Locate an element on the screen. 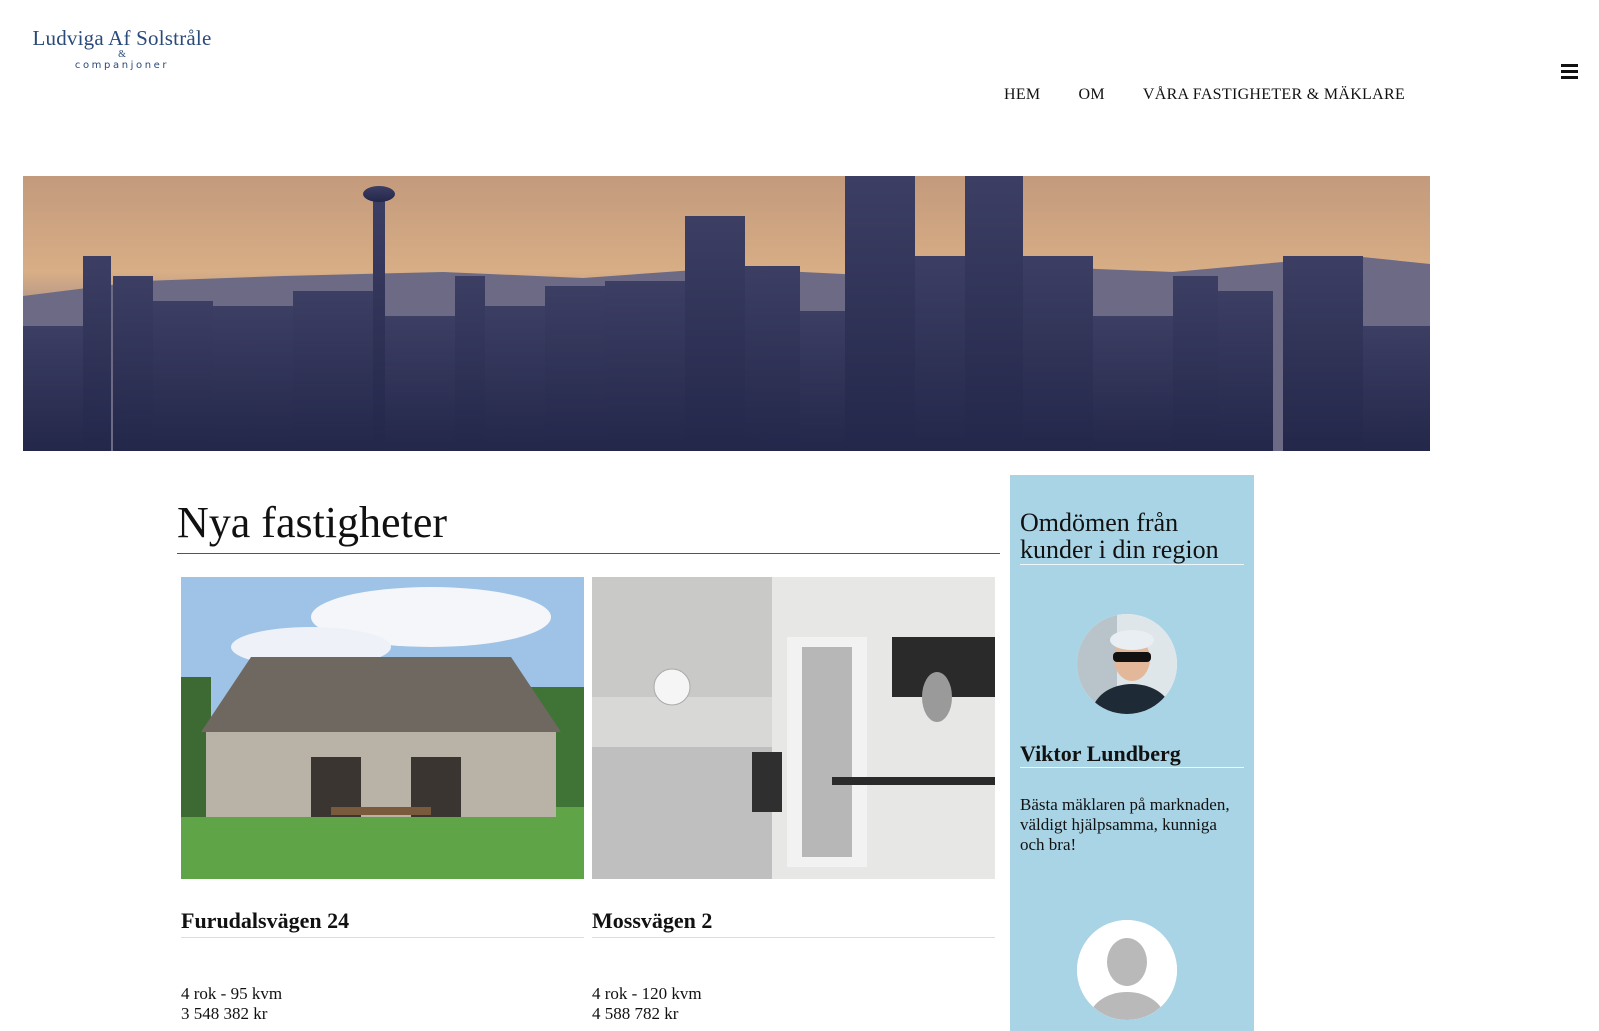  logo-name: Ludviga Af Solstråle is located at coordinates (122, 38).